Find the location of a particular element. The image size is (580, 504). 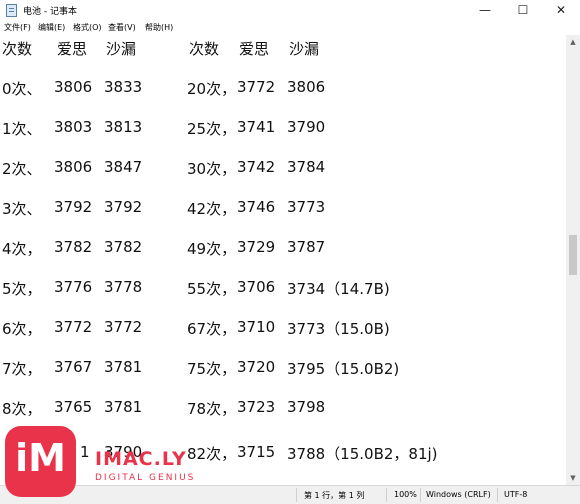

text-cell: 1 is located at coordinates (85, 452).